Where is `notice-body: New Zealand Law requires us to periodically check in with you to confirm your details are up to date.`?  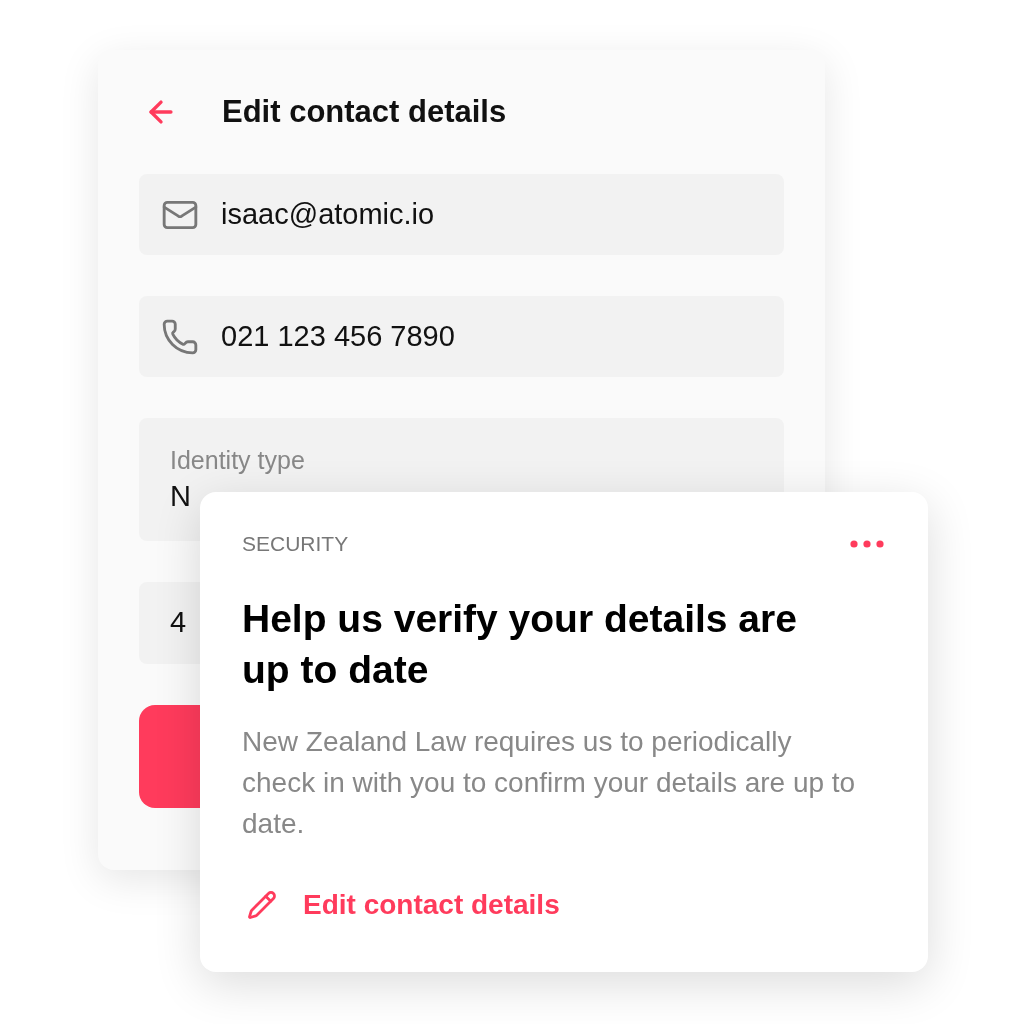
notice-body: New Zealand Law requires us to periodically check in with you to confirm your details are up to date. is located at coordinates (549, 783).